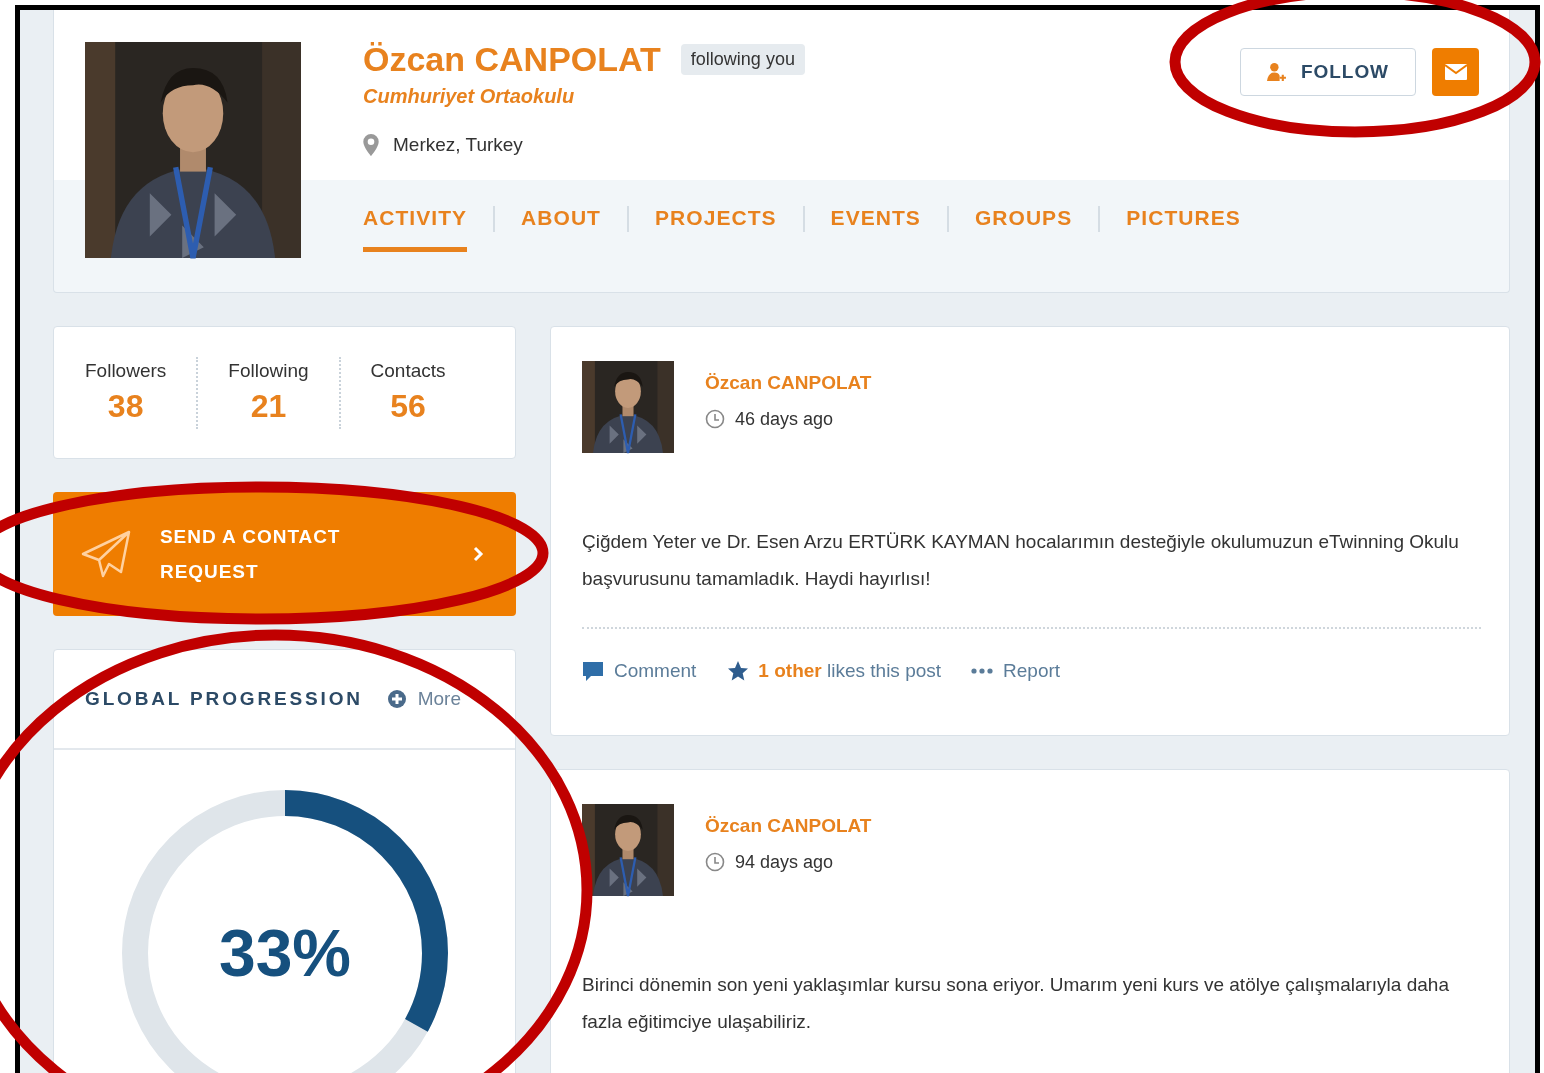  What do you see at coordinates (784, 419) in the screenshot?
I see `post-time: 46 days ago` at bounding box center [784, 419].